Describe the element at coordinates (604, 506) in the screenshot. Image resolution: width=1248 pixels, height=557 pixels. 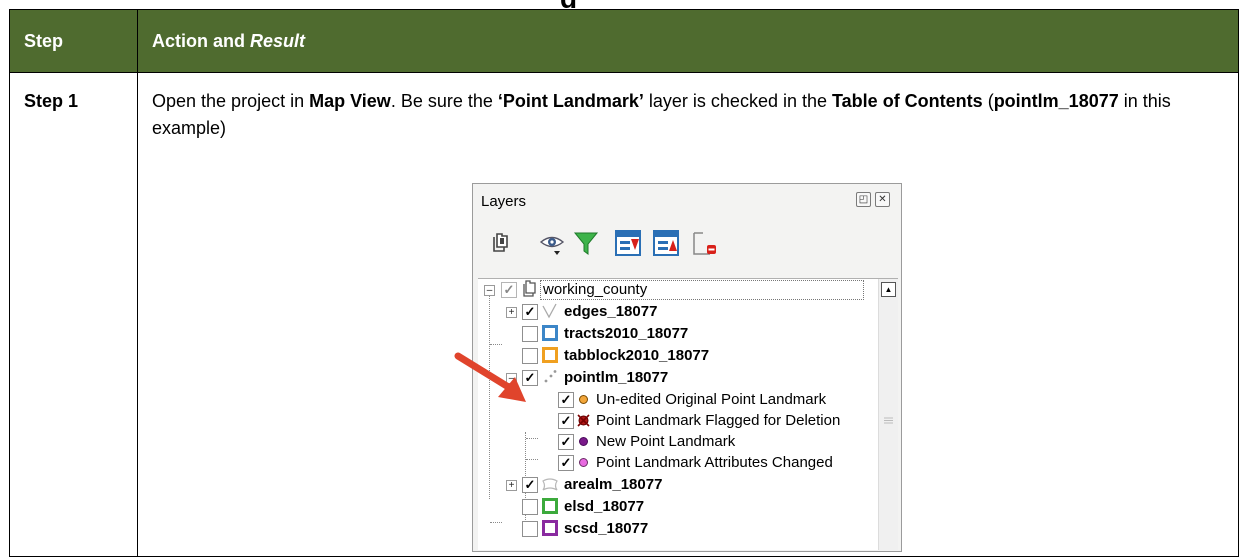
I see `layer-label: elsd_18077` at that location.